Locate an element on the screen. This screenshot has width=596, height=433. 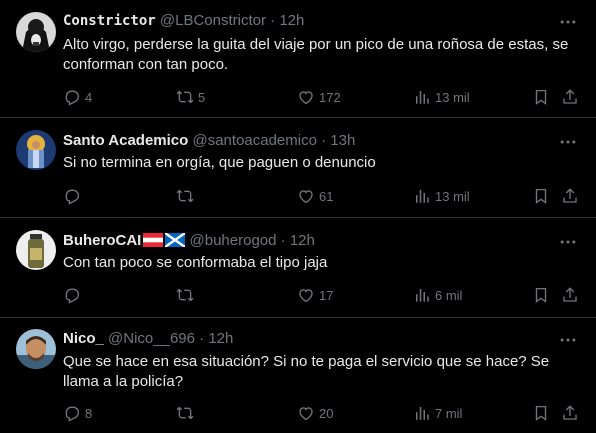
tweet-text: Con tan poco se conformaba el tipo jaja is located at coordinates (195, 262).